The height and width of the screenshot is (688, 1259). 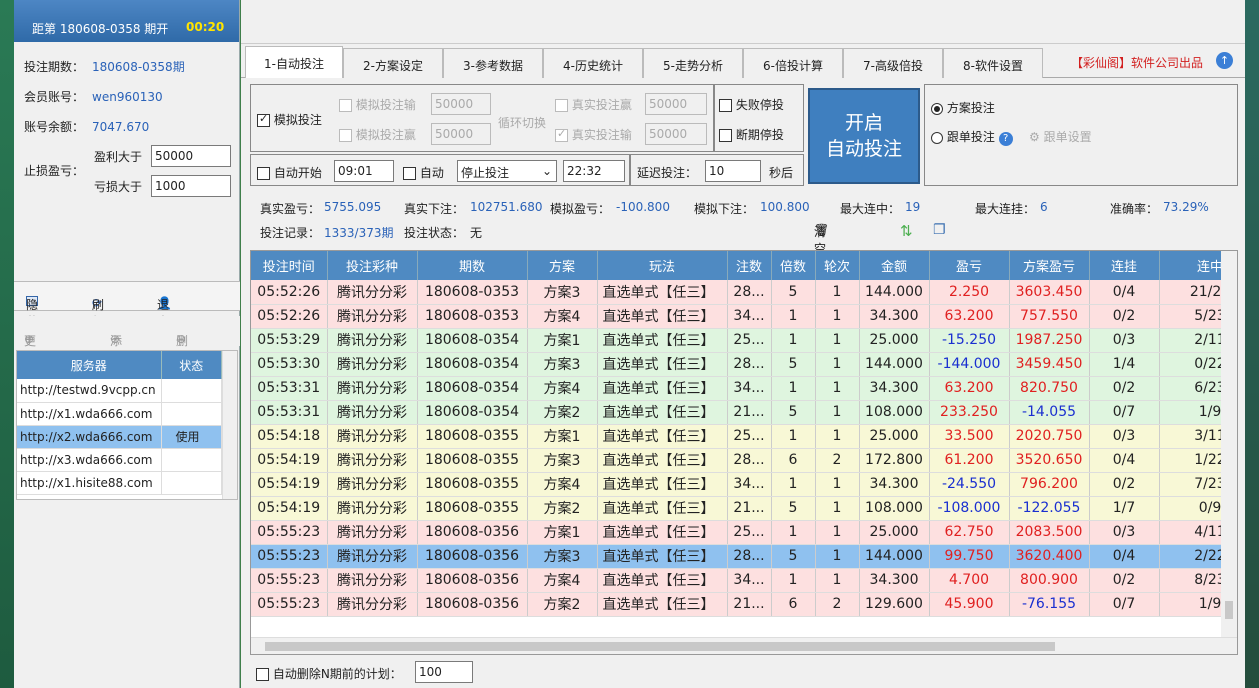 I want to click on sim-loss-checkbox: 模拟投注输, so click(x=377, y=104).